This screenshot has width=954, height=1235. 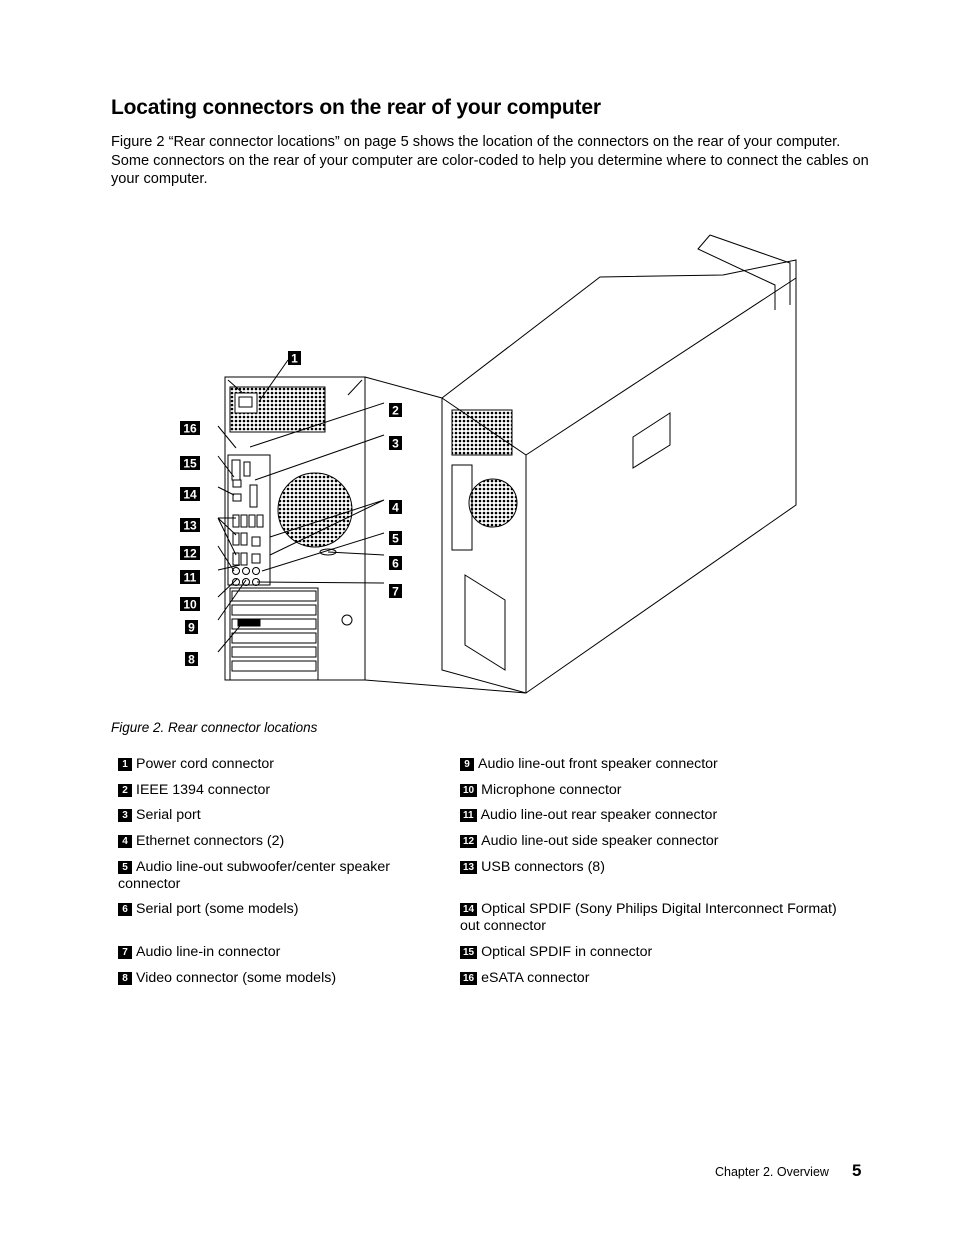 What do you see at coordinates (469, 909) in the screenshot?
I see `callout-badge: 14` at bounding box center [469, 909].